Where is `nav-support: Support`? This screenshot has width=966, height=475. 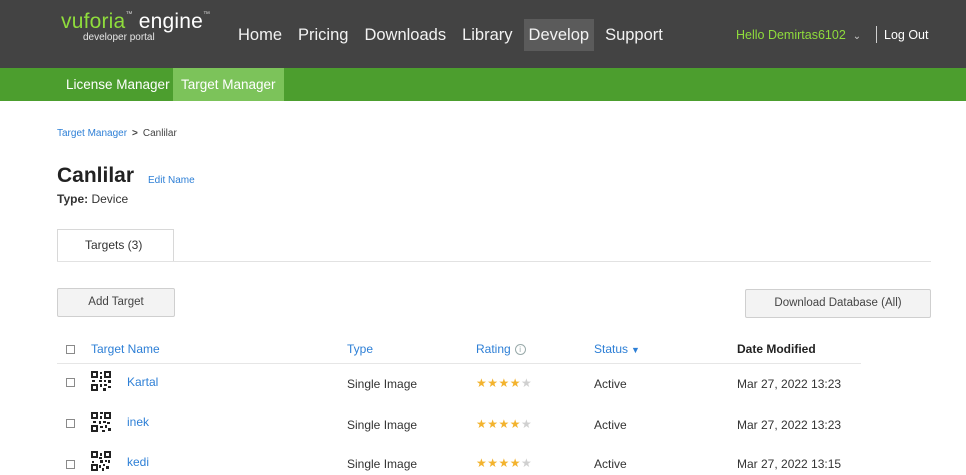
nav-support: Support is located at coordinates (634, 35).